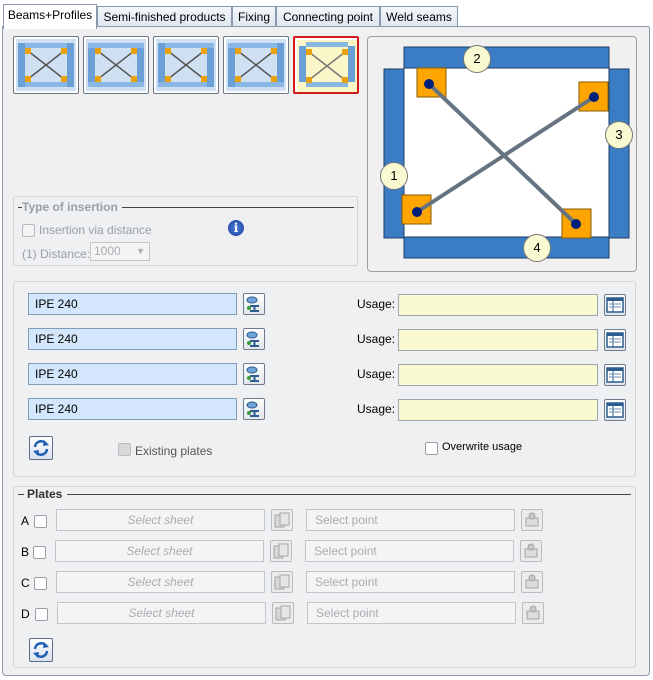 Image resolution: width=653 pixels, height=680 pixels. I want to click on plate-a-point-field: Select point, so click(410, 520).